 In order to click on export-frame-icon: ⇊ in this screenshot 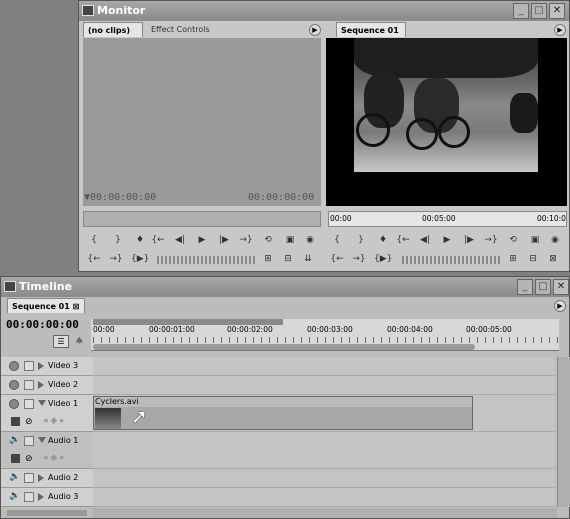, I will do `click(308, 259)`.